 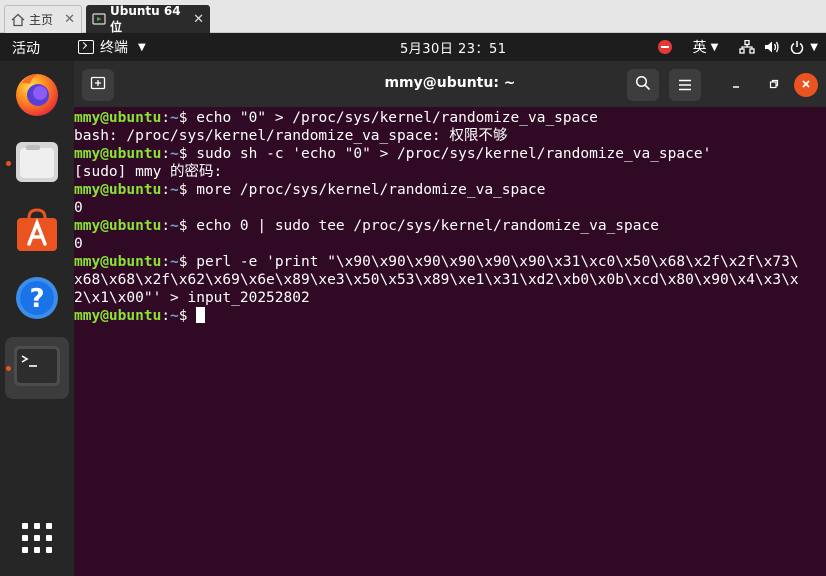 I want to click on dock-item-files, so click(x=37, y=164).